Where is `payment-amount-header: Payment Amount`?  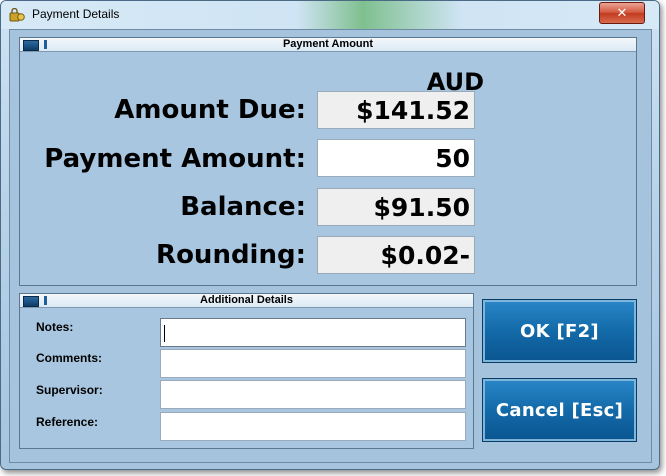
payment-amount-header: Payment Amount is located at coordinates (328, 45).